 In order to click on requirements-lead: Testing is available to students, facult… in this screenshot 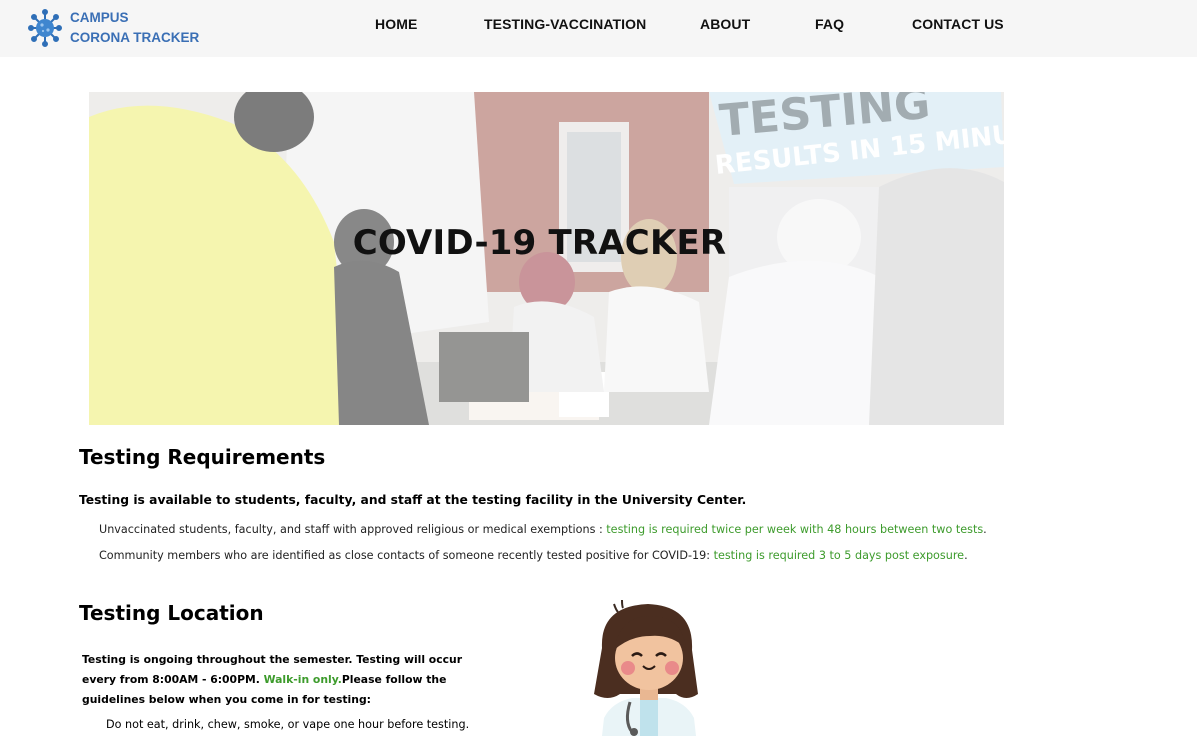, I will do `click(413, 500)`.